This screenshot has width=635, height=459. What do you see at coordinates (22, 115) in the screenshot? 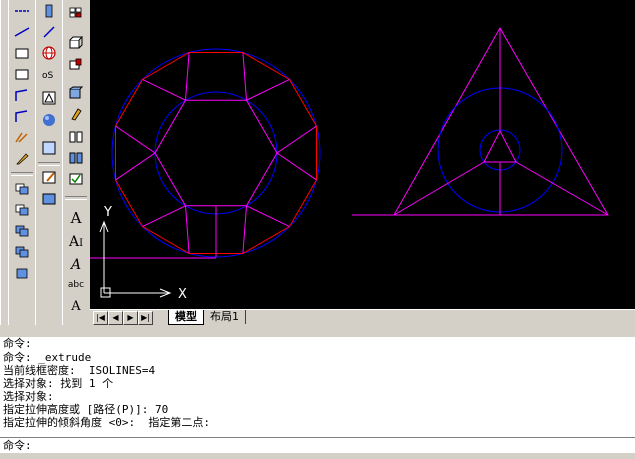
I see `circle-icon` at bounding box center [22, 115].